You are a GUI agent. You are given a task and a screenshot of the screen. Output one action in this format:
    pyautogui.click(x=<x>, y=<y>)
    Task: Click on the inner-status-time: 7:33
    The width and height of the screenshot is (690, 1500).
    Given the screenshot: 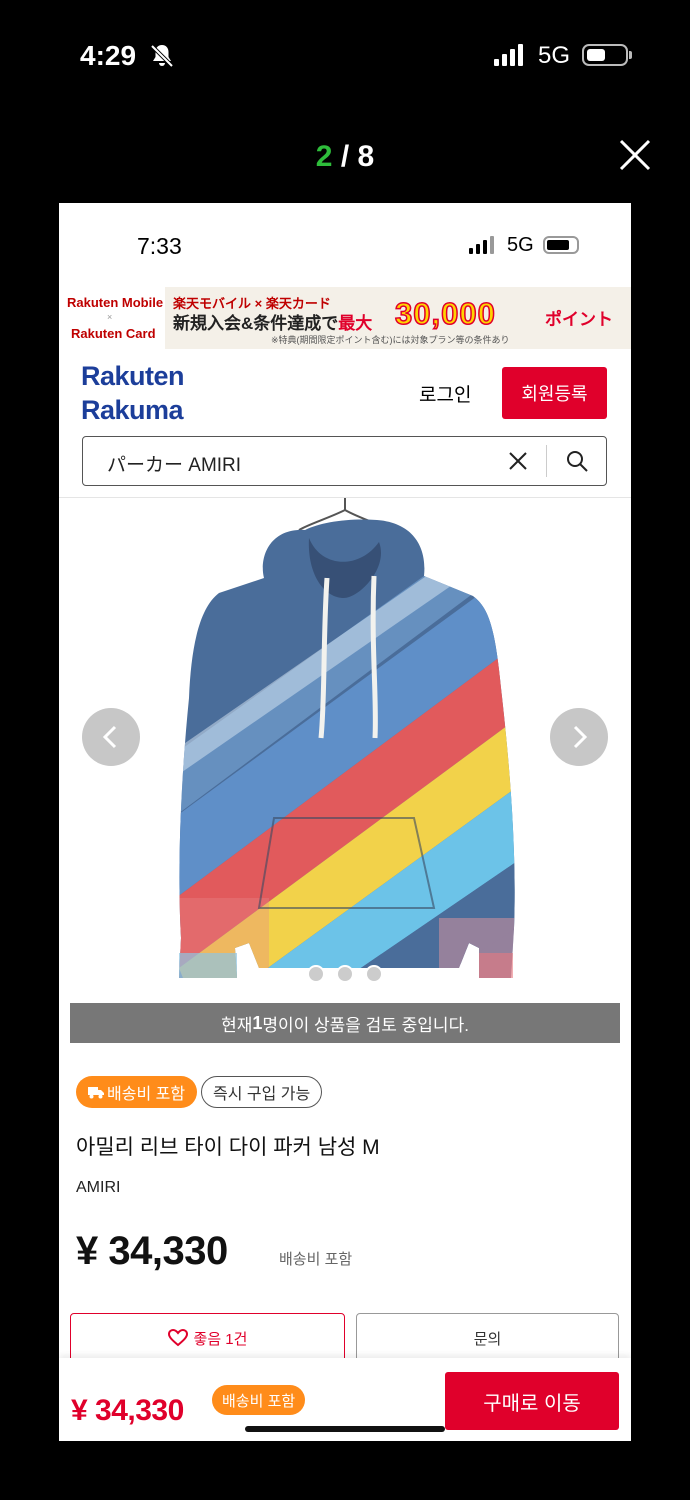 What is the action you would take?
    pyautogui.click(x=159, y=246)
    